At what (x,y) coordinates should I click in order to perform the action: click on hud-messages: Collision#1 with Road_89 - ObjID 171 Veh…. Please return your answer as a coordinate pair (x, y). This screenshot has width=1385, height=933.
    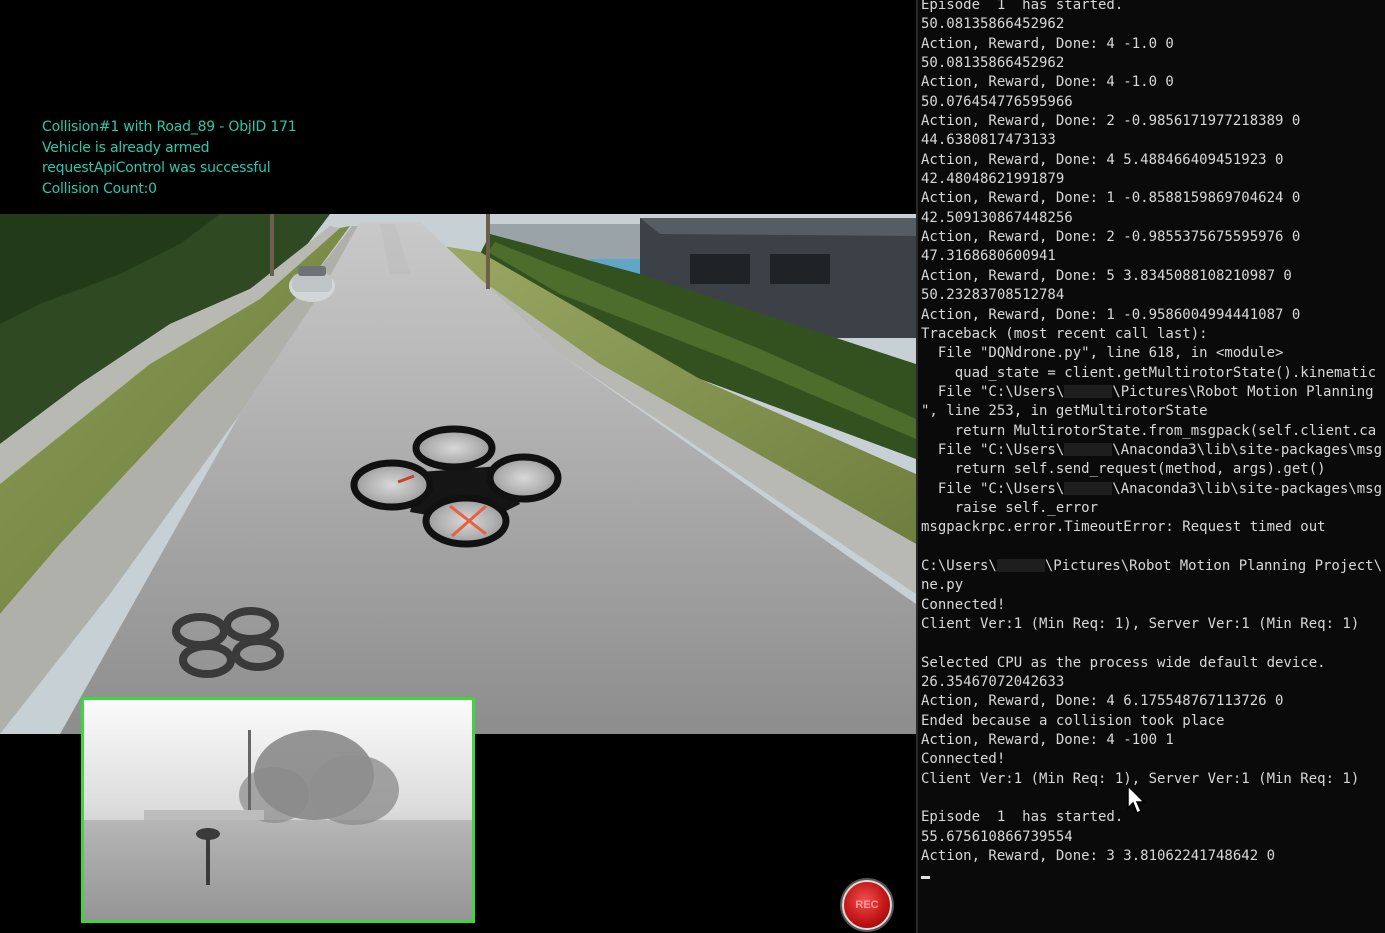
    Looking at the image, I should click on (169, 158).